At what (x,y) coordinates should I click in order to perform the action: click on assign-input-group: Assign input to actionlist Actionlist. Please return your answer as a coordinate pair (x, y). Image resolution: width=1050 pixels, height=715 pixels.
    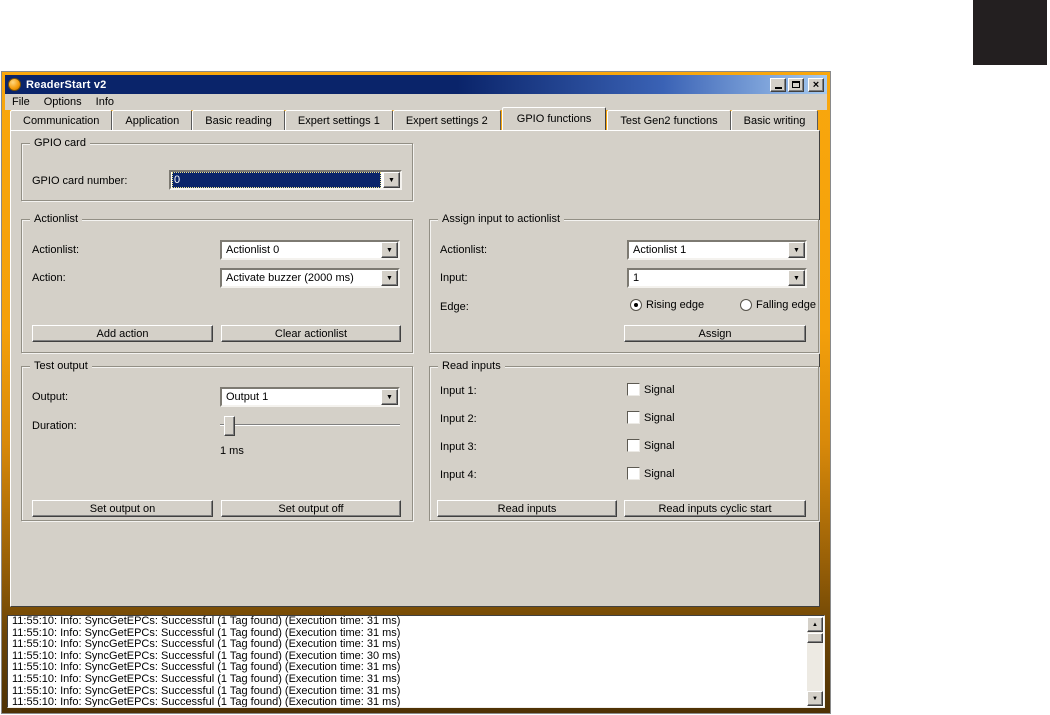
    Looking at the image, I should click on (624, 283).